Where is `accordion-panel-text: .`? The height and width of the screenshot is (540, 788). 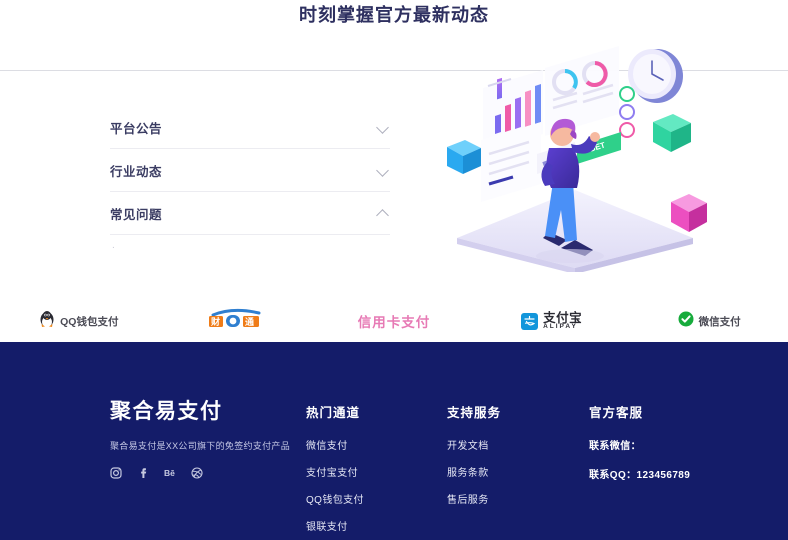 accordion-panel-text: . is located at coordinates (113, 245).